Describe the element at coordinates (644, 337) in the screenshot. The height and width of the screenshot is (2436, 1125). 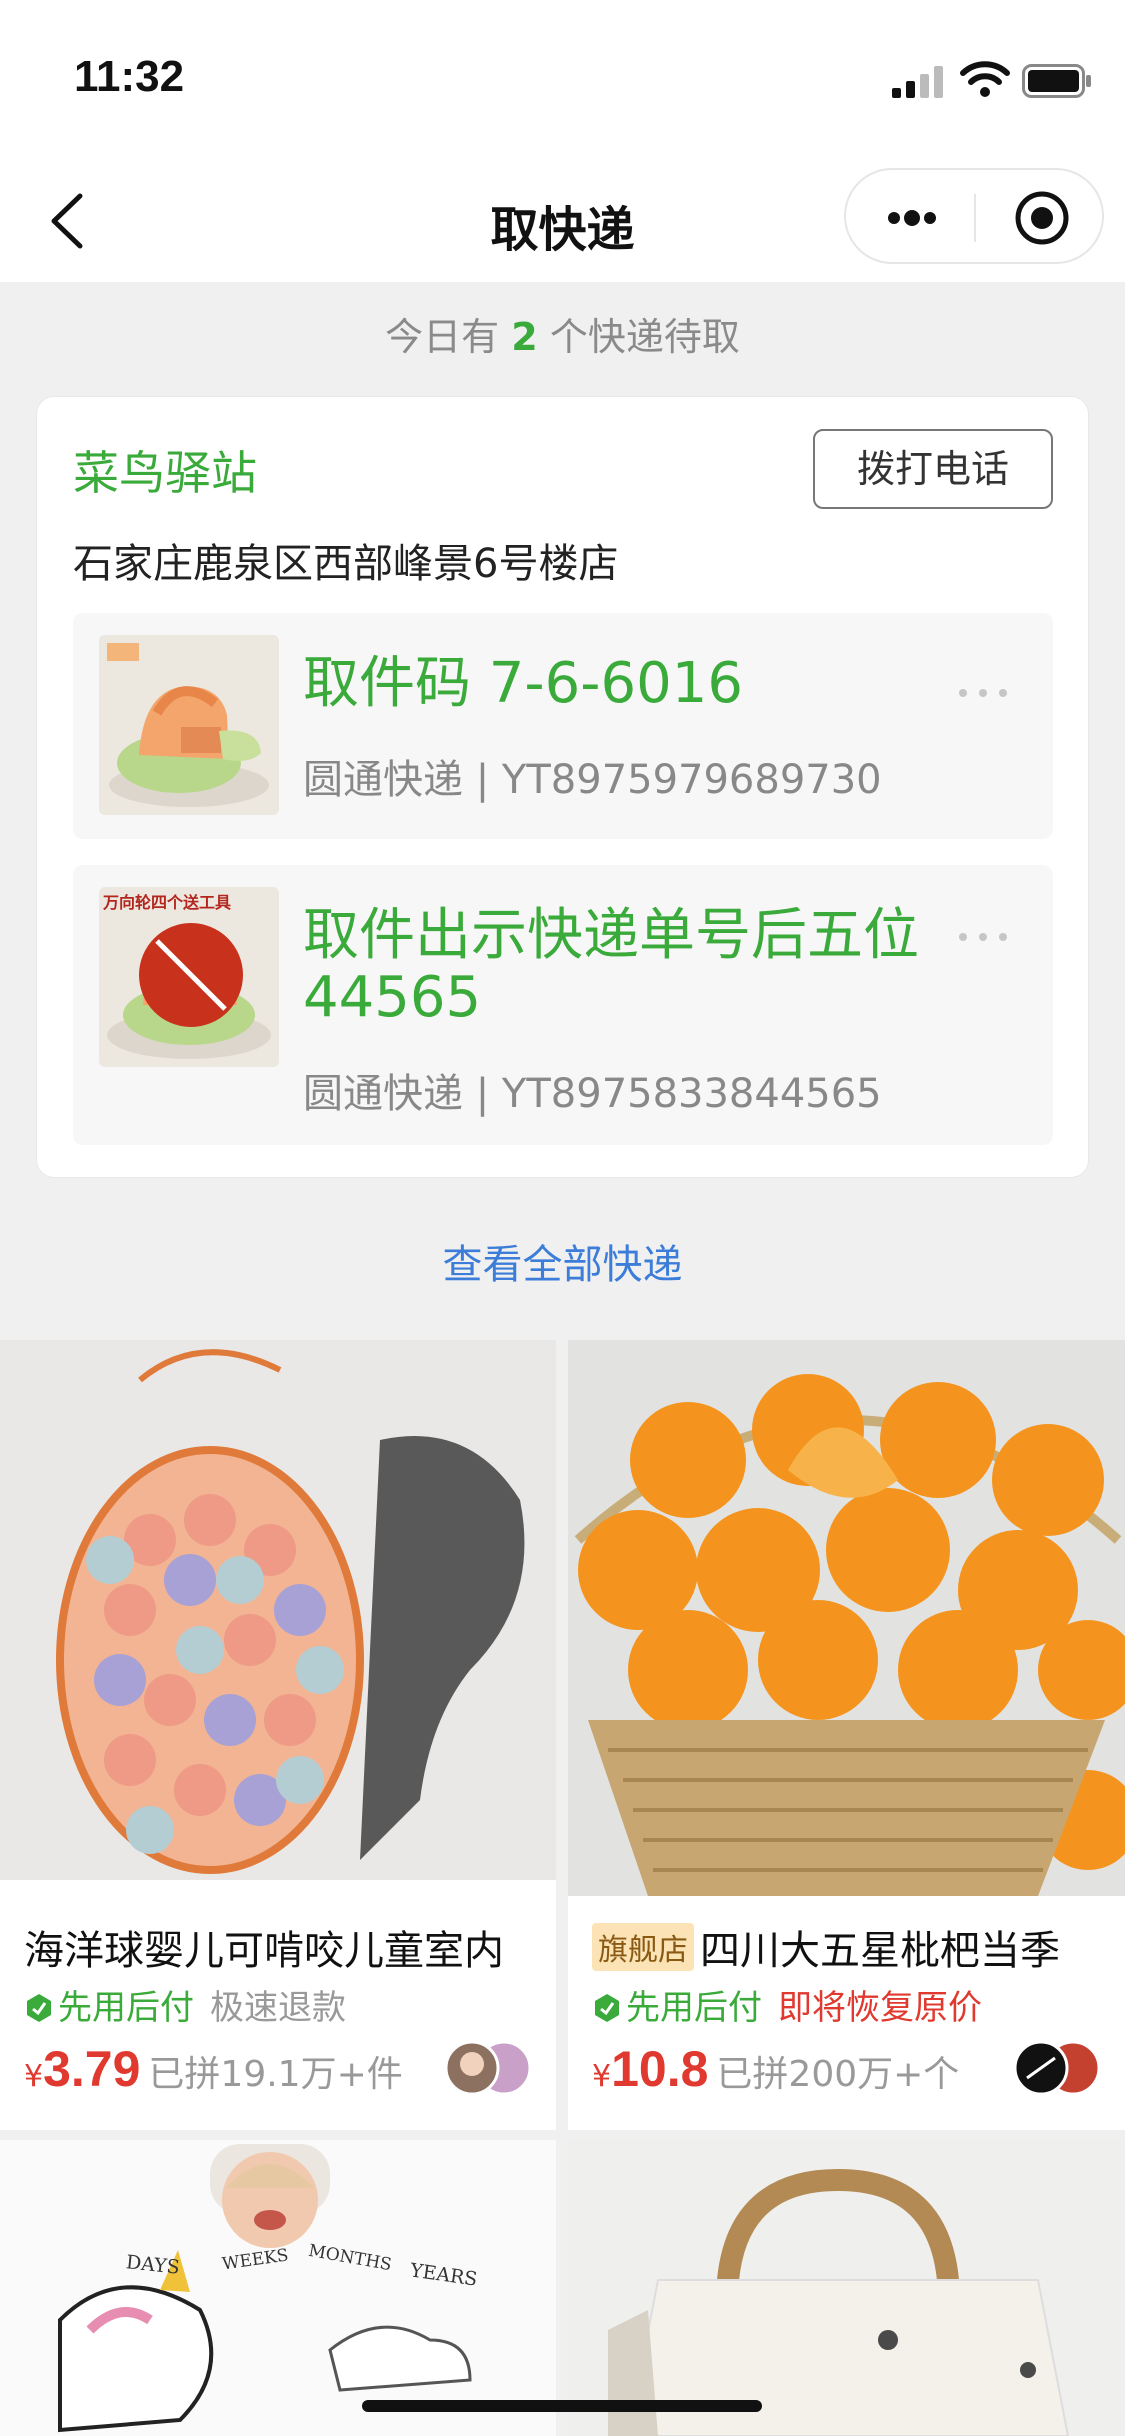
I see `notice-suffix: 个快递待取` at that location.